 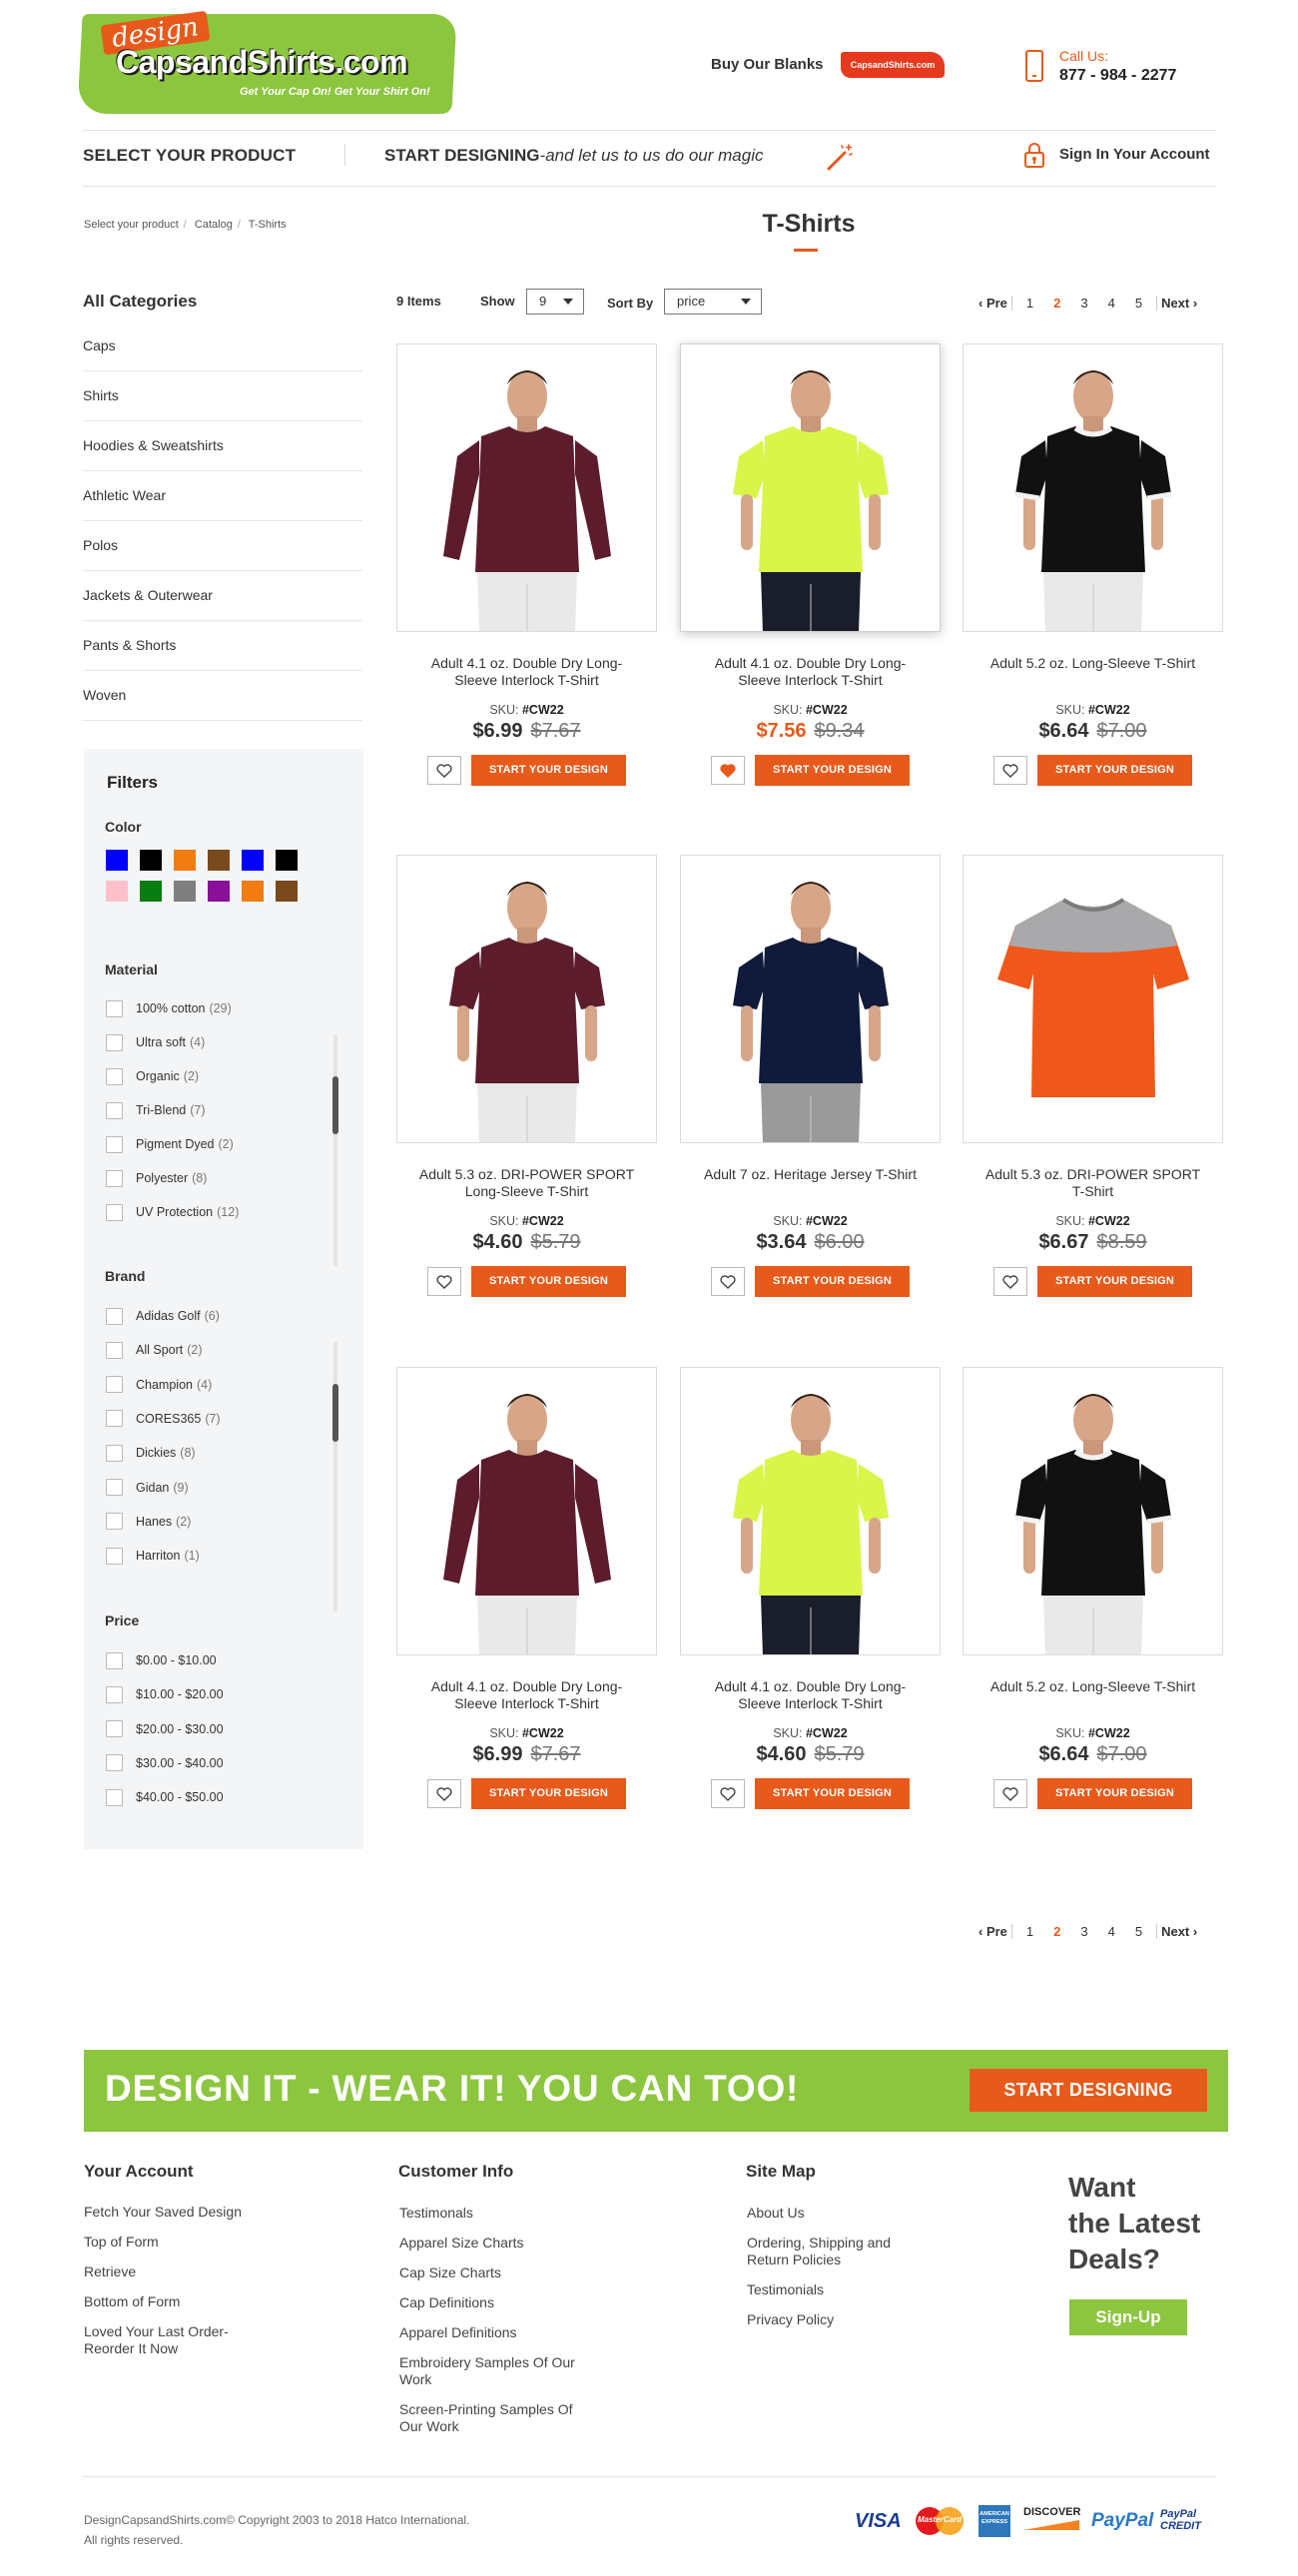 I want to click on category-item-hoodies: Hoodies & Sweatshirts, so click(x=223, y=446).